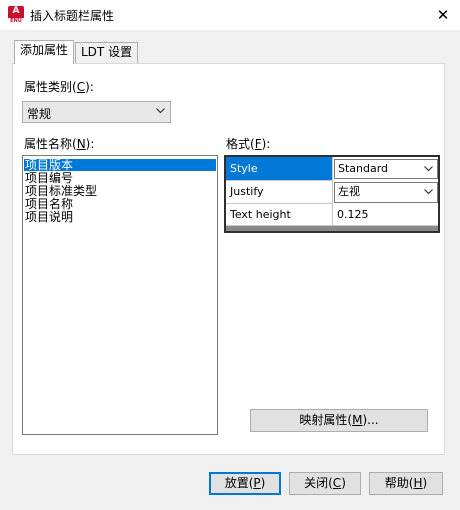 The image size is (460, 510). What do you see at coordinates (325, 483) in the screenshot?
I see `close-button: 关闭(C)` at bounding box center [325, 483].